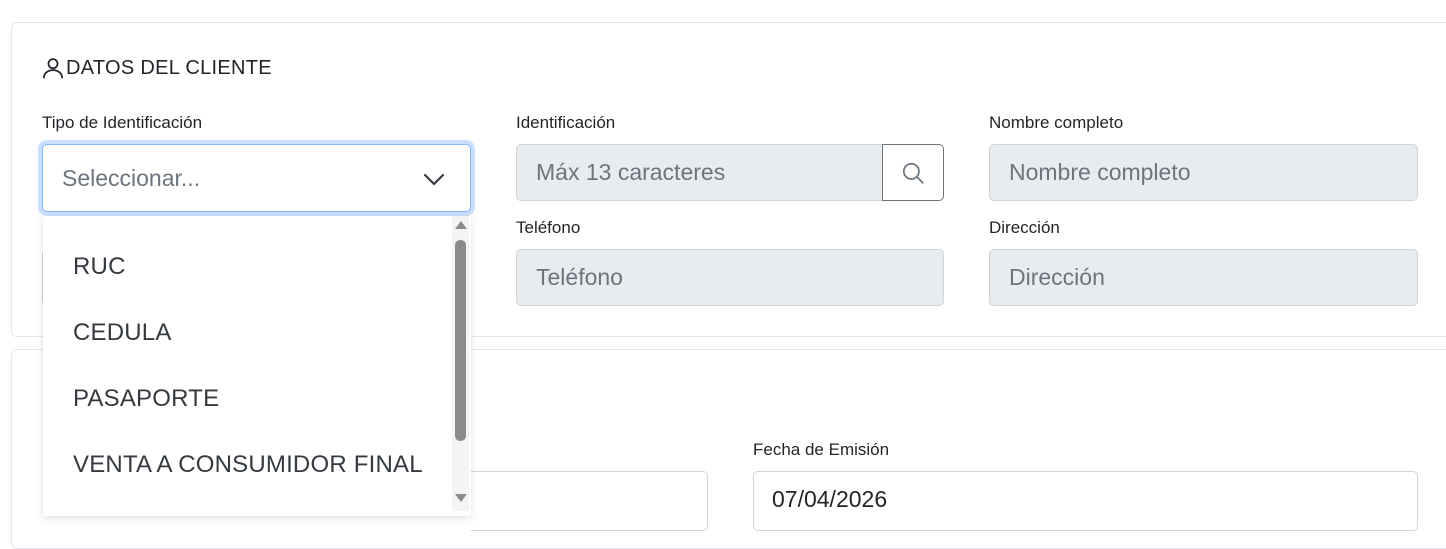 This screenshot has height=549, width=1446. What do you see at coordinates (460, 340) in the screenshot?
I see `scrollbar-thumb` at bounding box center [460, 340].